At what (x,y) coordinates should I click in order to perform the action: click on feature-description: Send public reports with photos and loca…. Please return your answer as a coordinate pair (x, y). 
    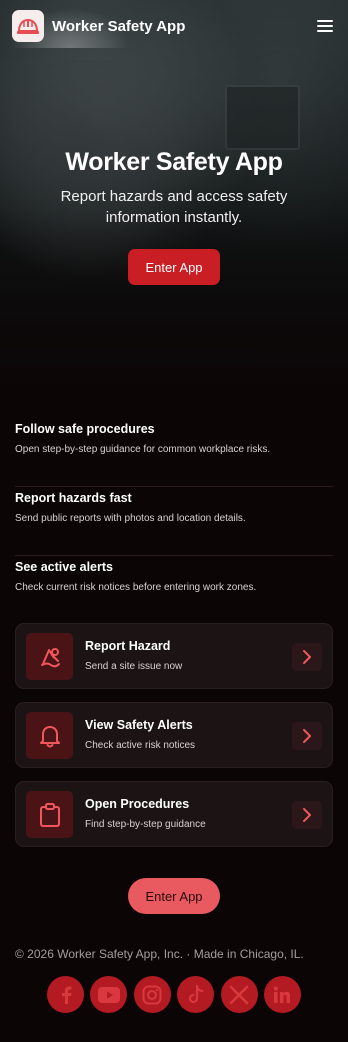
    Looking at the image, I should click on (130, 518).